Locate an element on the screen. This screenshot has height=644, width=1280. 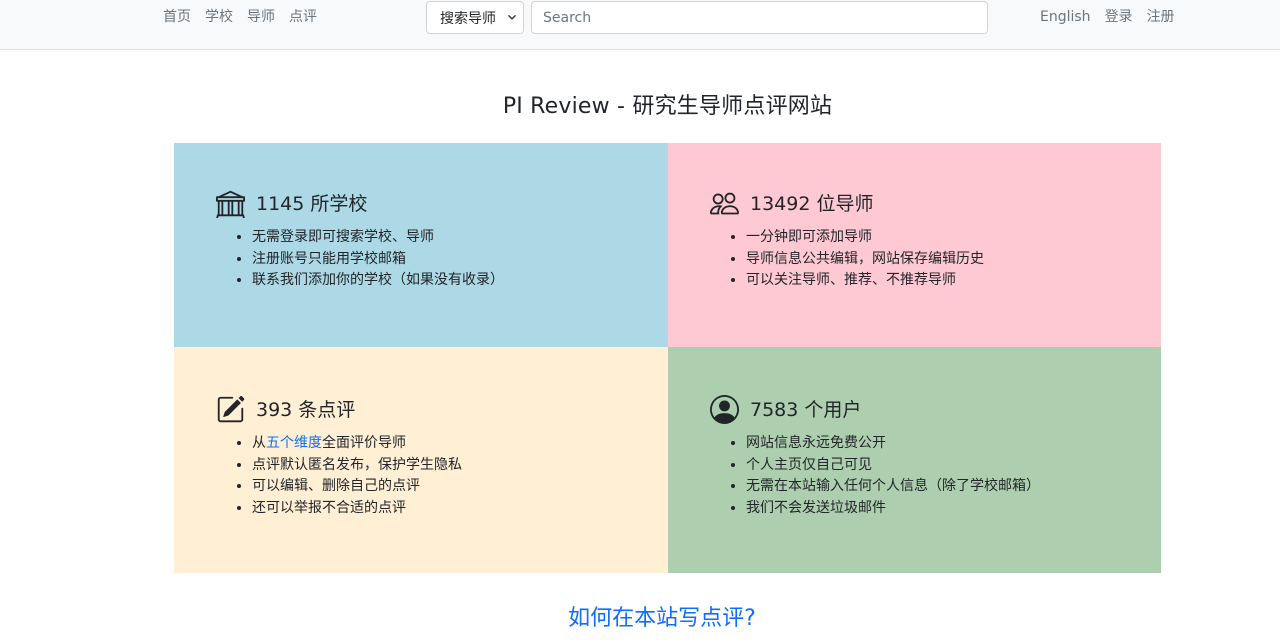
list-item: 点评默认匿名发布，保护学生隐私 is located at coordinates (357, 466).